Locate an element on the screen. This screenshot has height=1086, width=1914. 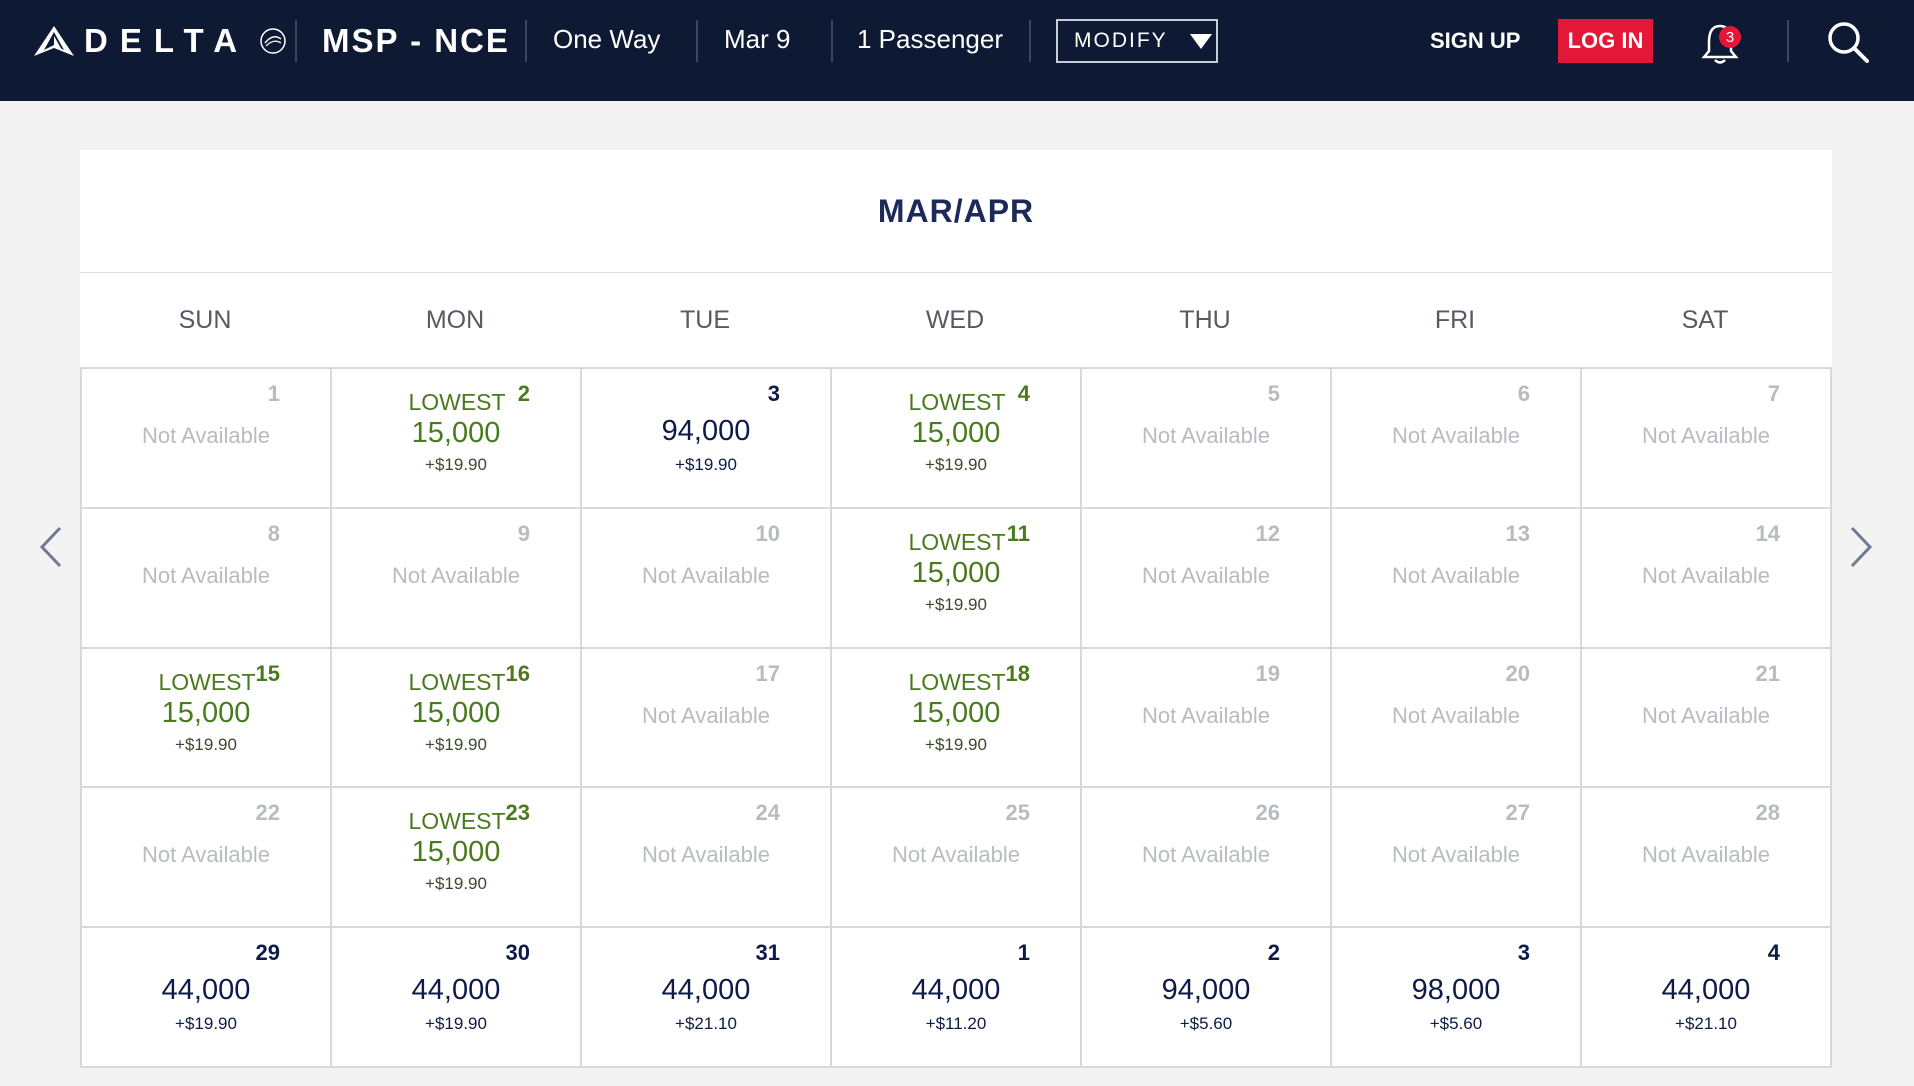
calendar-day-cell: 2 94,000 +$5.60 is located at coordinates (1207, 998).